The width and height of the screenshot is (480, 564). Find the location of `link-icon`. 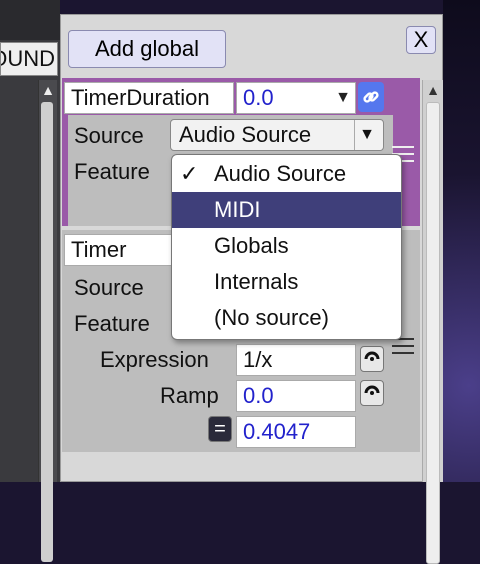

link-icon is located at coordinates (371, 97).